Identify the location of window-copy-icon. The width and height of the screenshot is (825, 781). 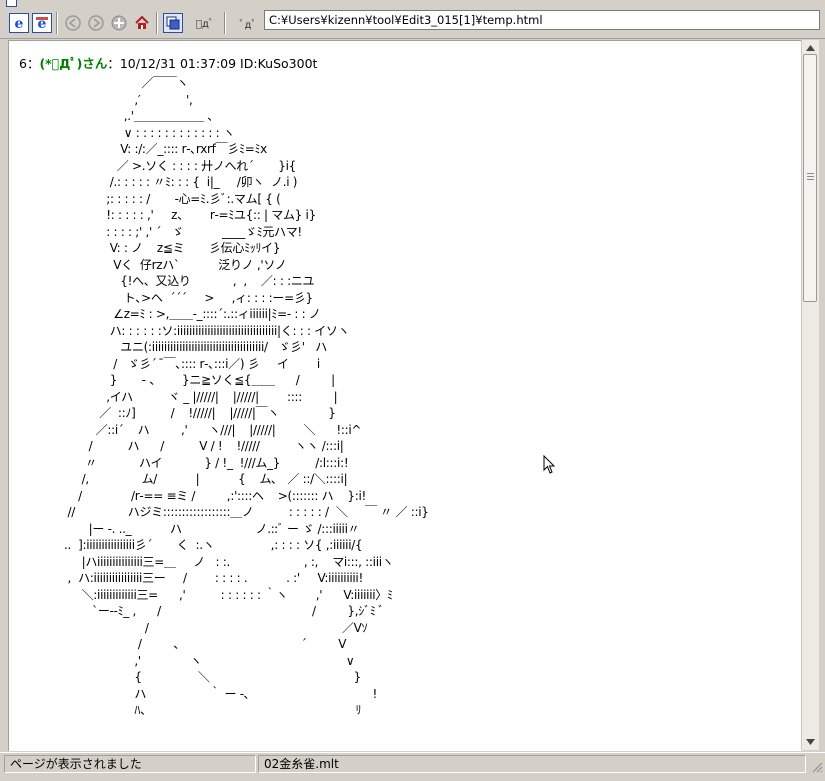
(173, 23).